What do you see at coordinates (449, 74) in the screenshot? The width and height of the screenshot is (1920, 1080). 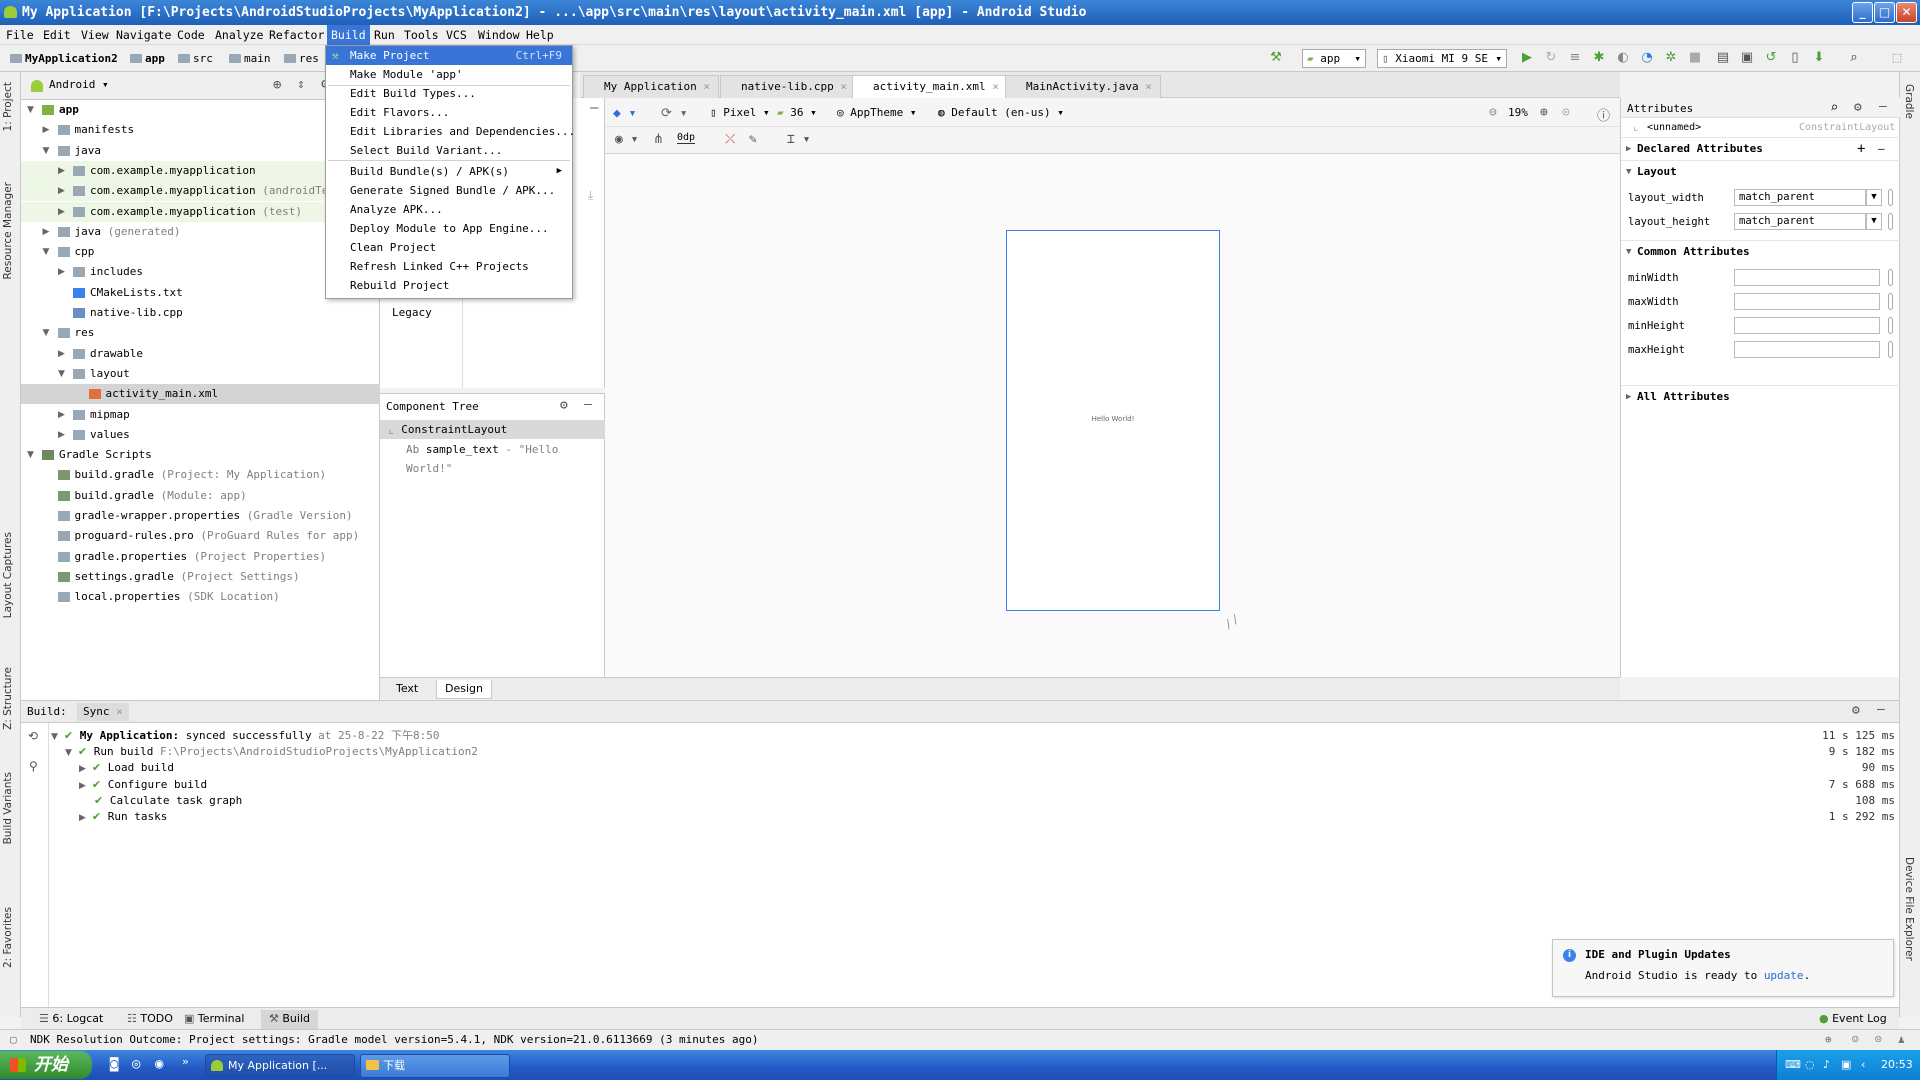 I see `menu-item-make-module: Make Module 'app'` at bounding box center [449, 74].